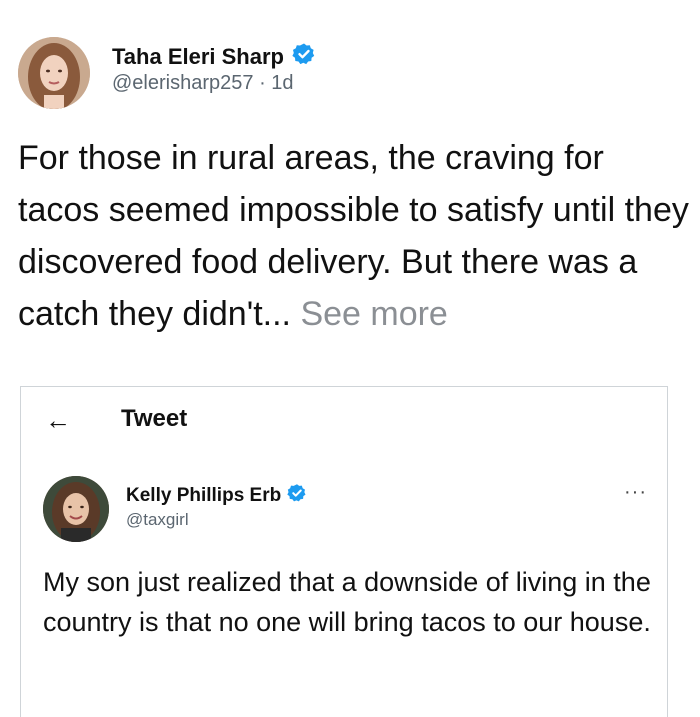 This screenshot has width=700, height=717. I want to click on author-handle-line: @elerisharp257 · 1d, so click(203, 83).